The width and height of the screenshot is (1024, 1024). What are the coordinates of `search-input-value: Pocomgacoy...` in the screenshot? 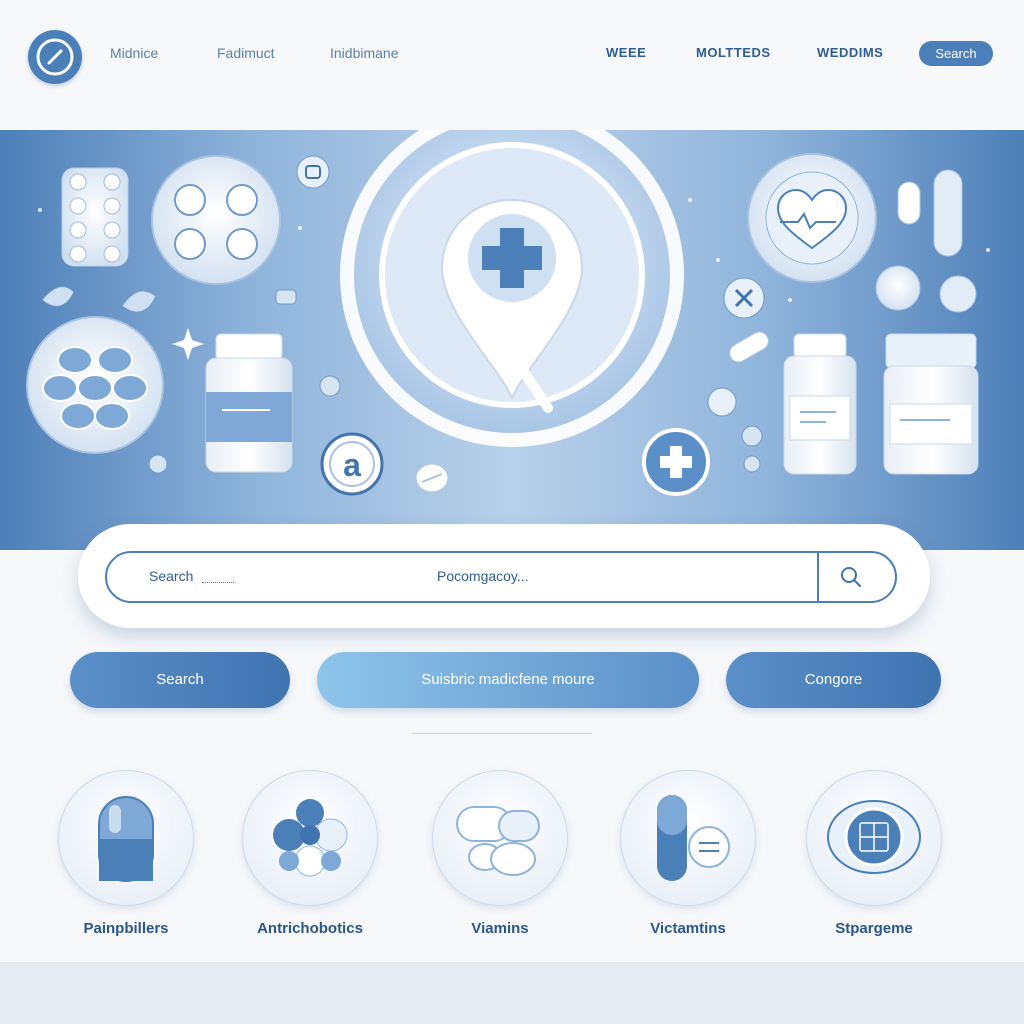 It's located at (483, 576).